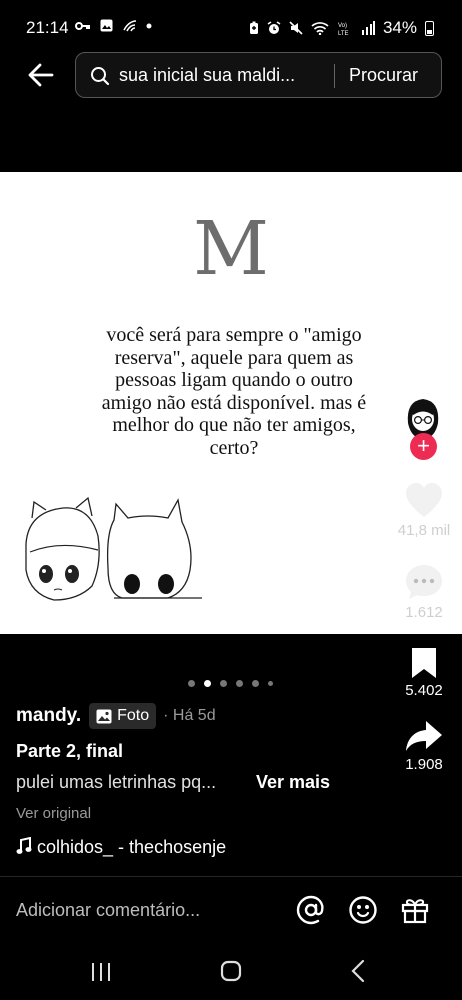 This screenshot has width=462, height=1000. What do you see at coordinates (424, 690) in the screenshot?
I see `save-count: 5.402` at bounding box center [424, 690].